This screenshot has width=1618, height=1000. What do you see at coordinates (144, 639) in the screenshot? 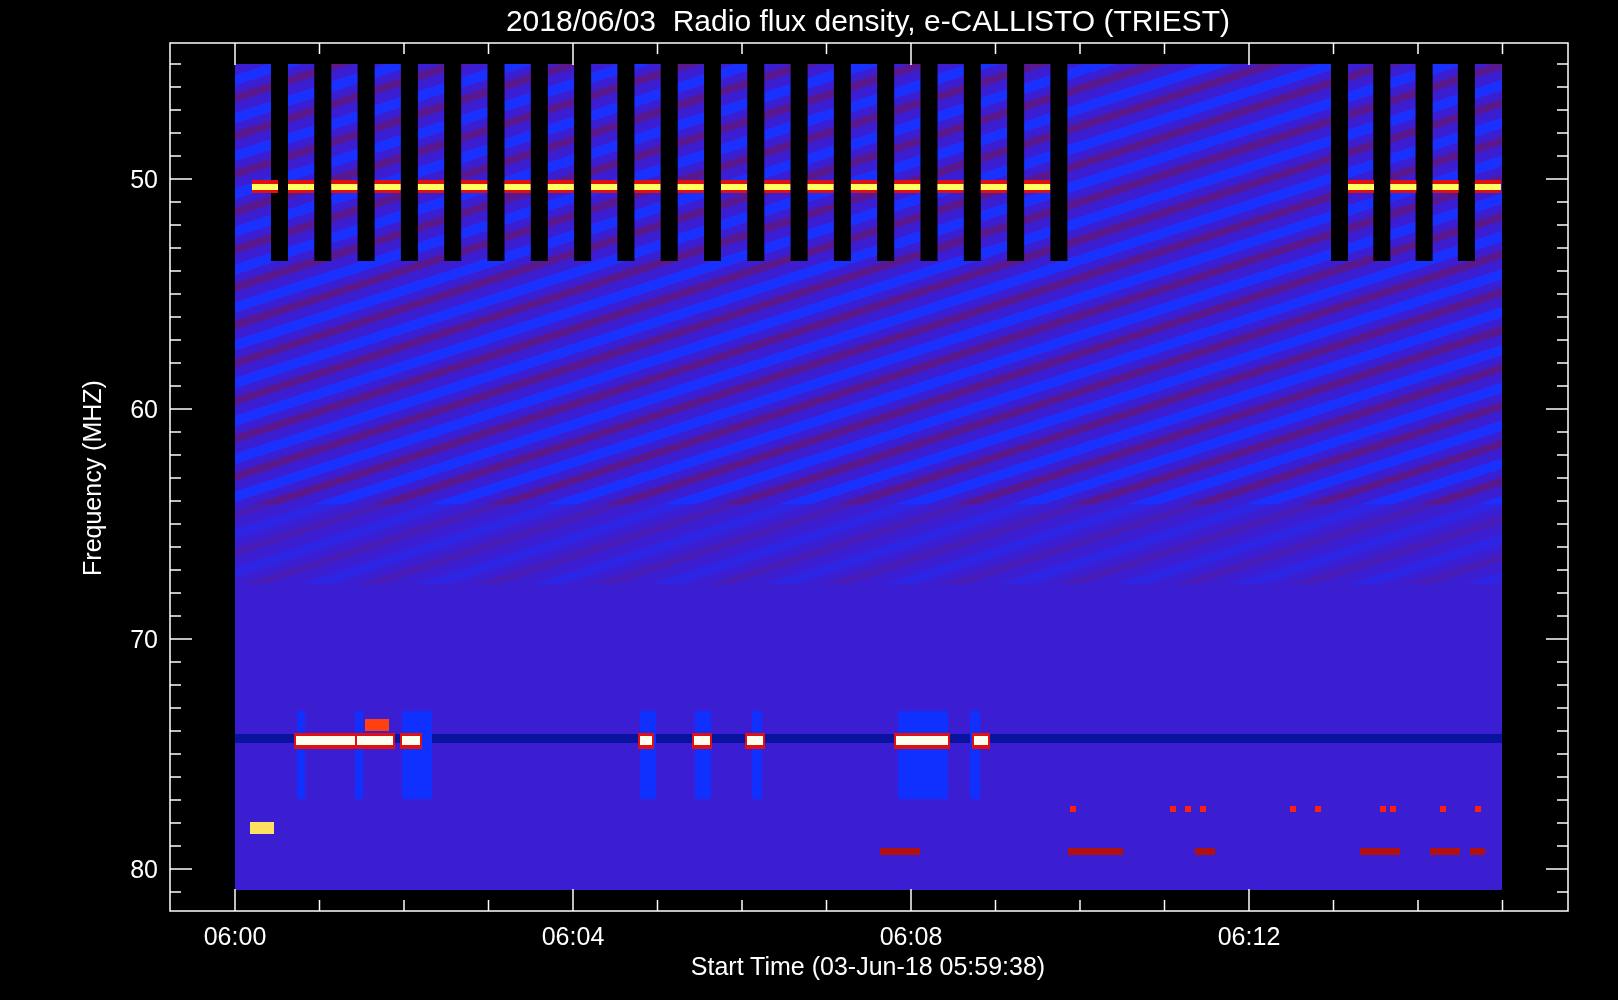
I see `y-tick-label: 70` at bounding box center [144, 639].